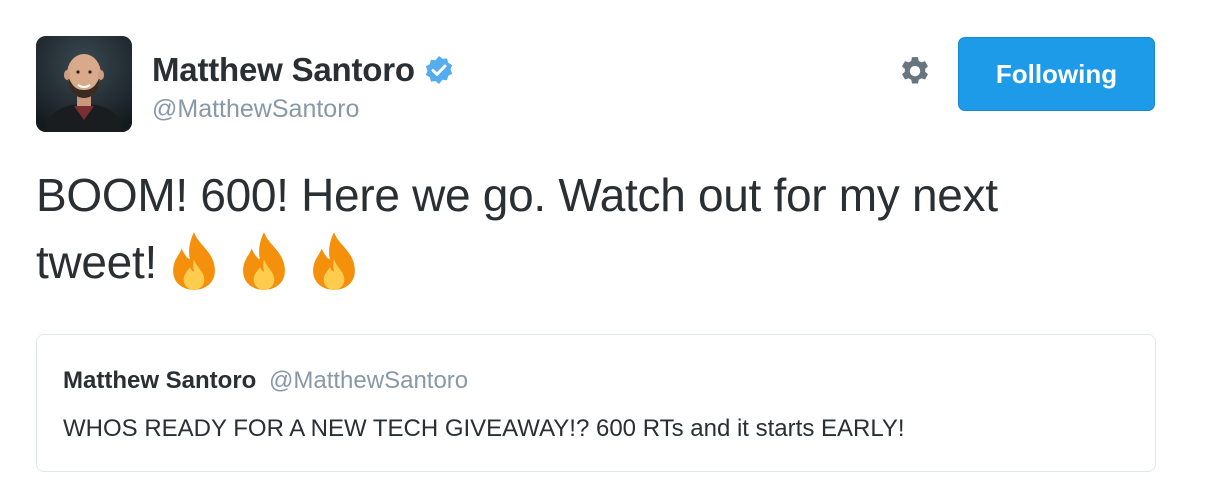  Describe the element at coordinates (1056, 74) in the screenshot. I see `following-button: Following` at that location.